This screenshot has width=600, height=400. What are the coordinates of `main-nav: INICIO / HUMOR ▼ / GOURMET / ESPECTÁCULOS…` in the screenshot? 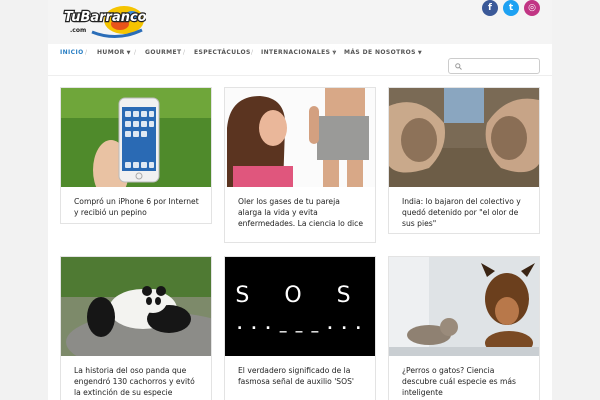 It's located at (300, 60).